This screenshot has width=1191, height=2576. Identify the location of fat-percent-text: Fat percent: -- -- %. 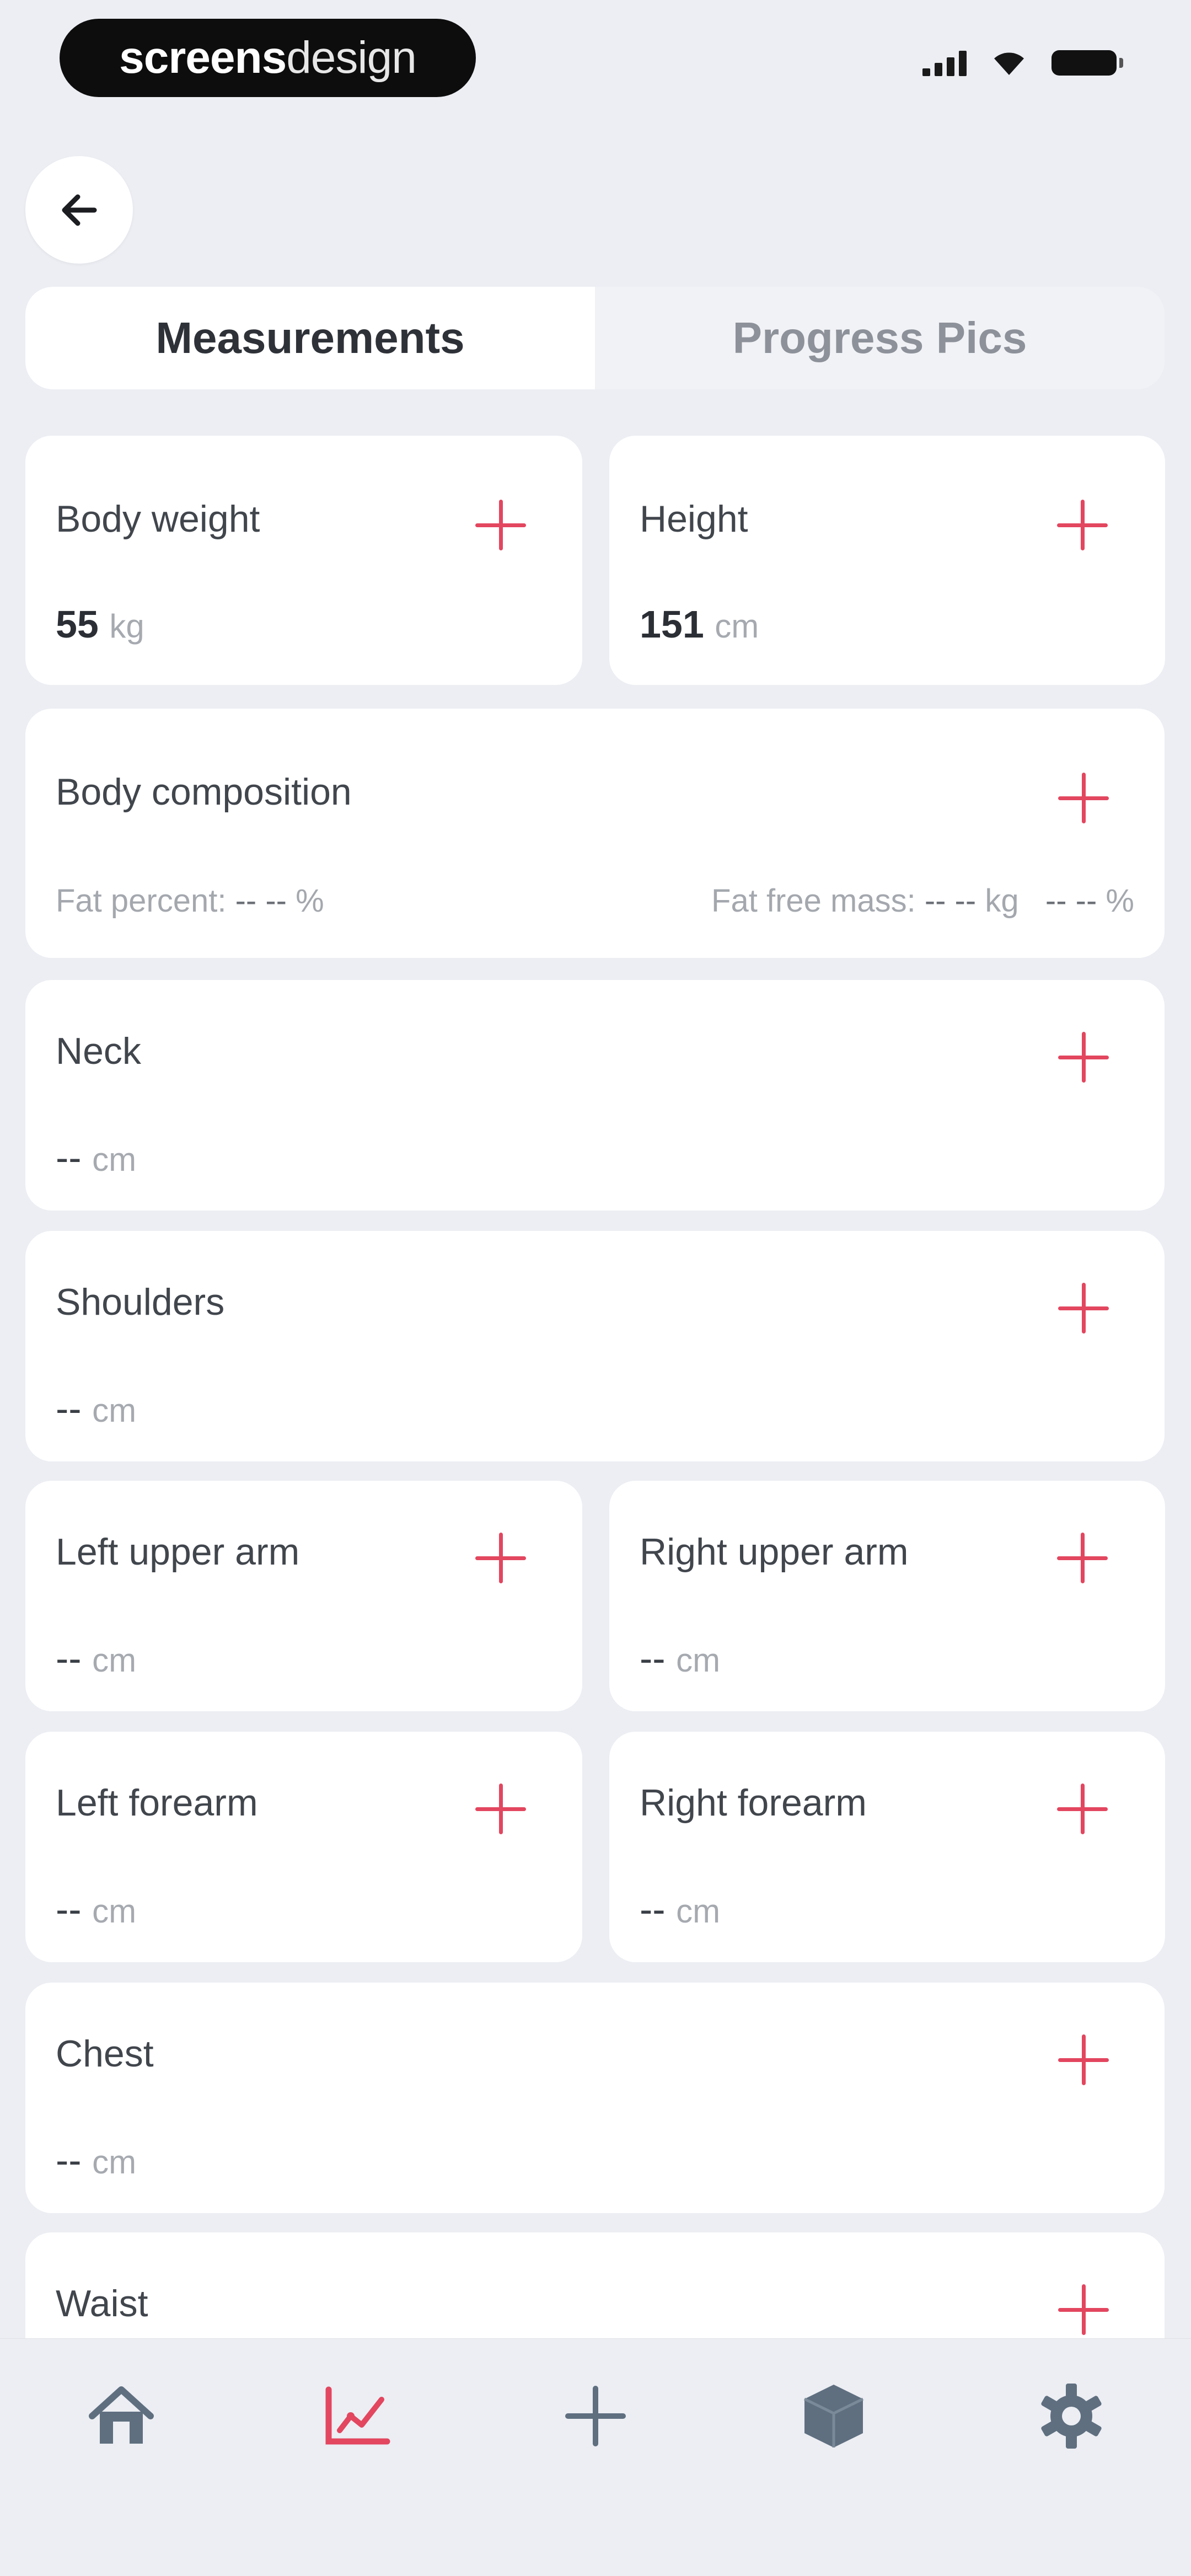
(190, 900).